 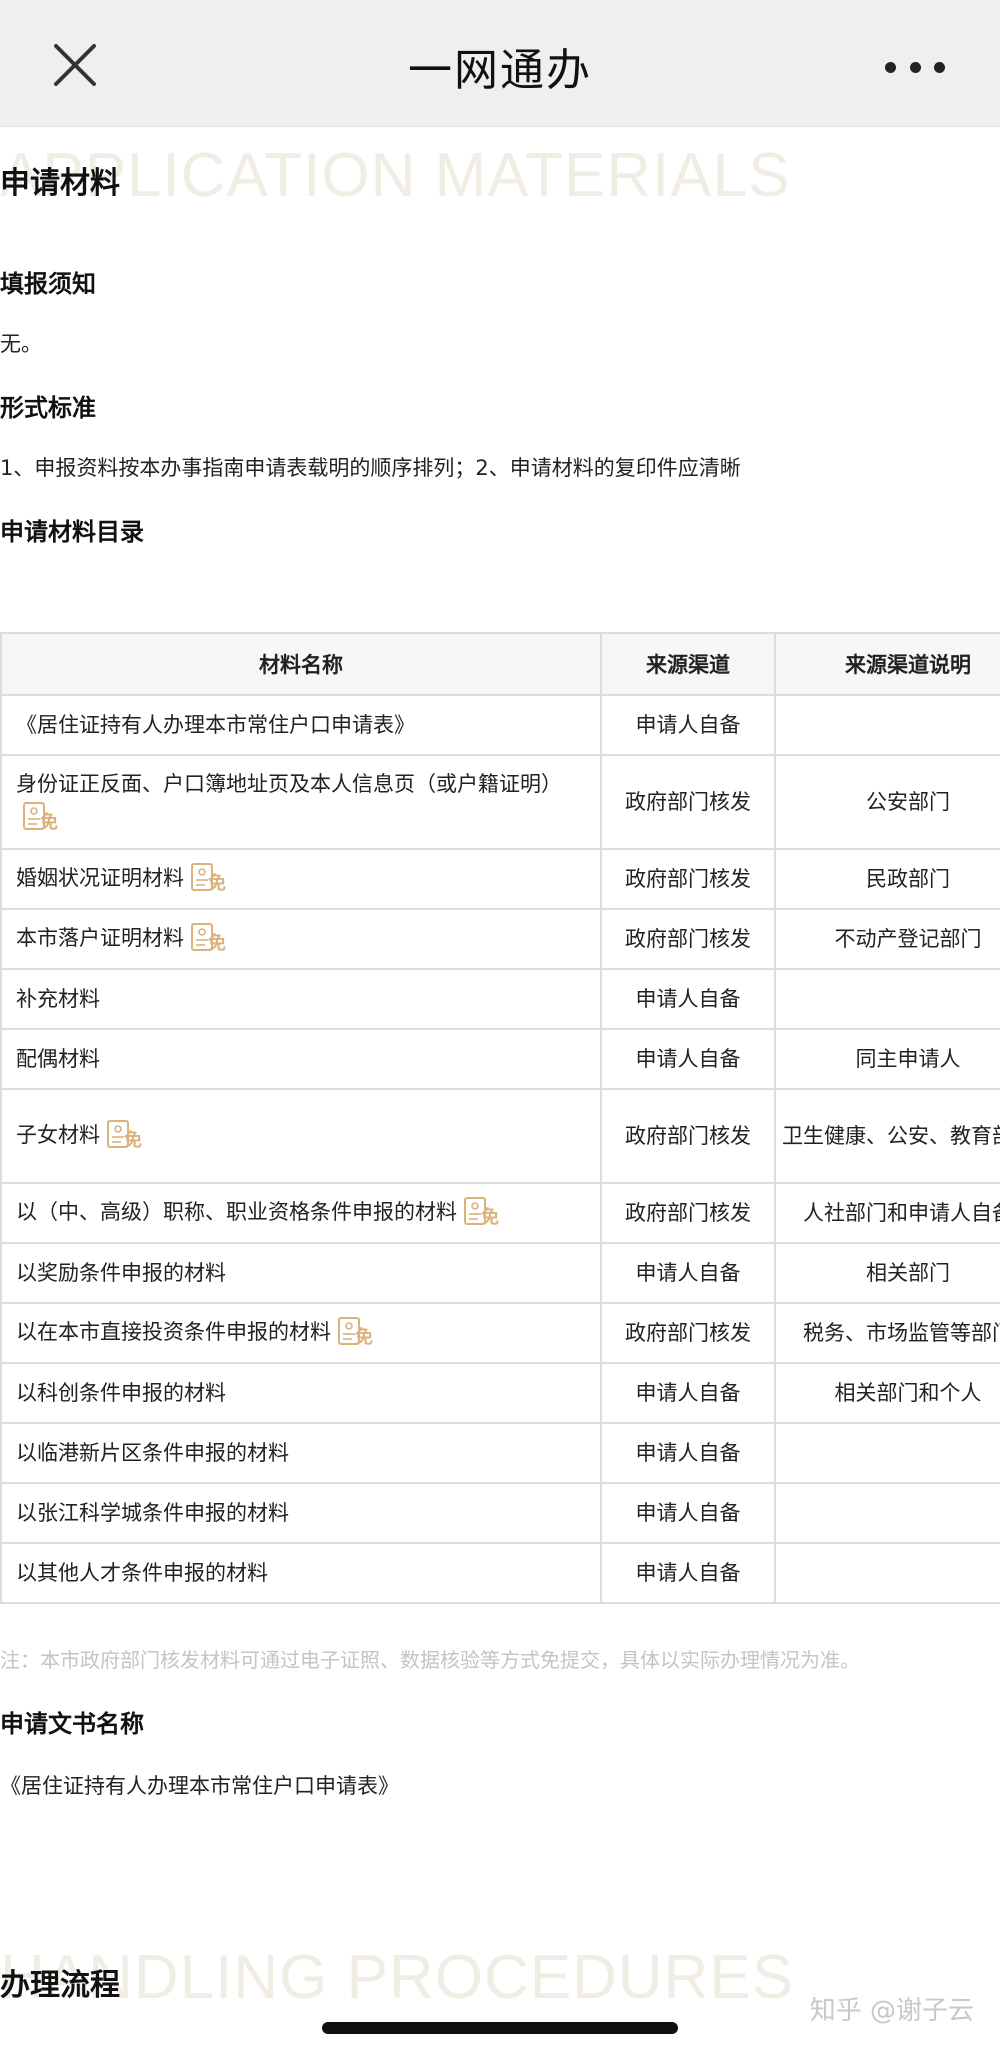 I want to click on material-name-cell: 以（中、高级）职称、职业资格条件申报的材料 免, so click(x=301, y=1213).